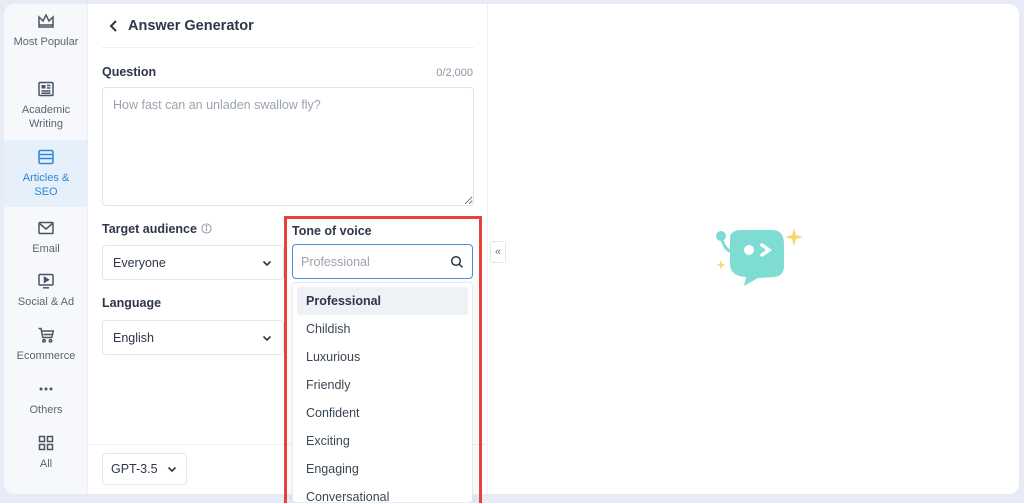  What do you see at coordinates (373, 261) in the screenshot?
I see `tone-search-input` at bounding box center [373, 261].